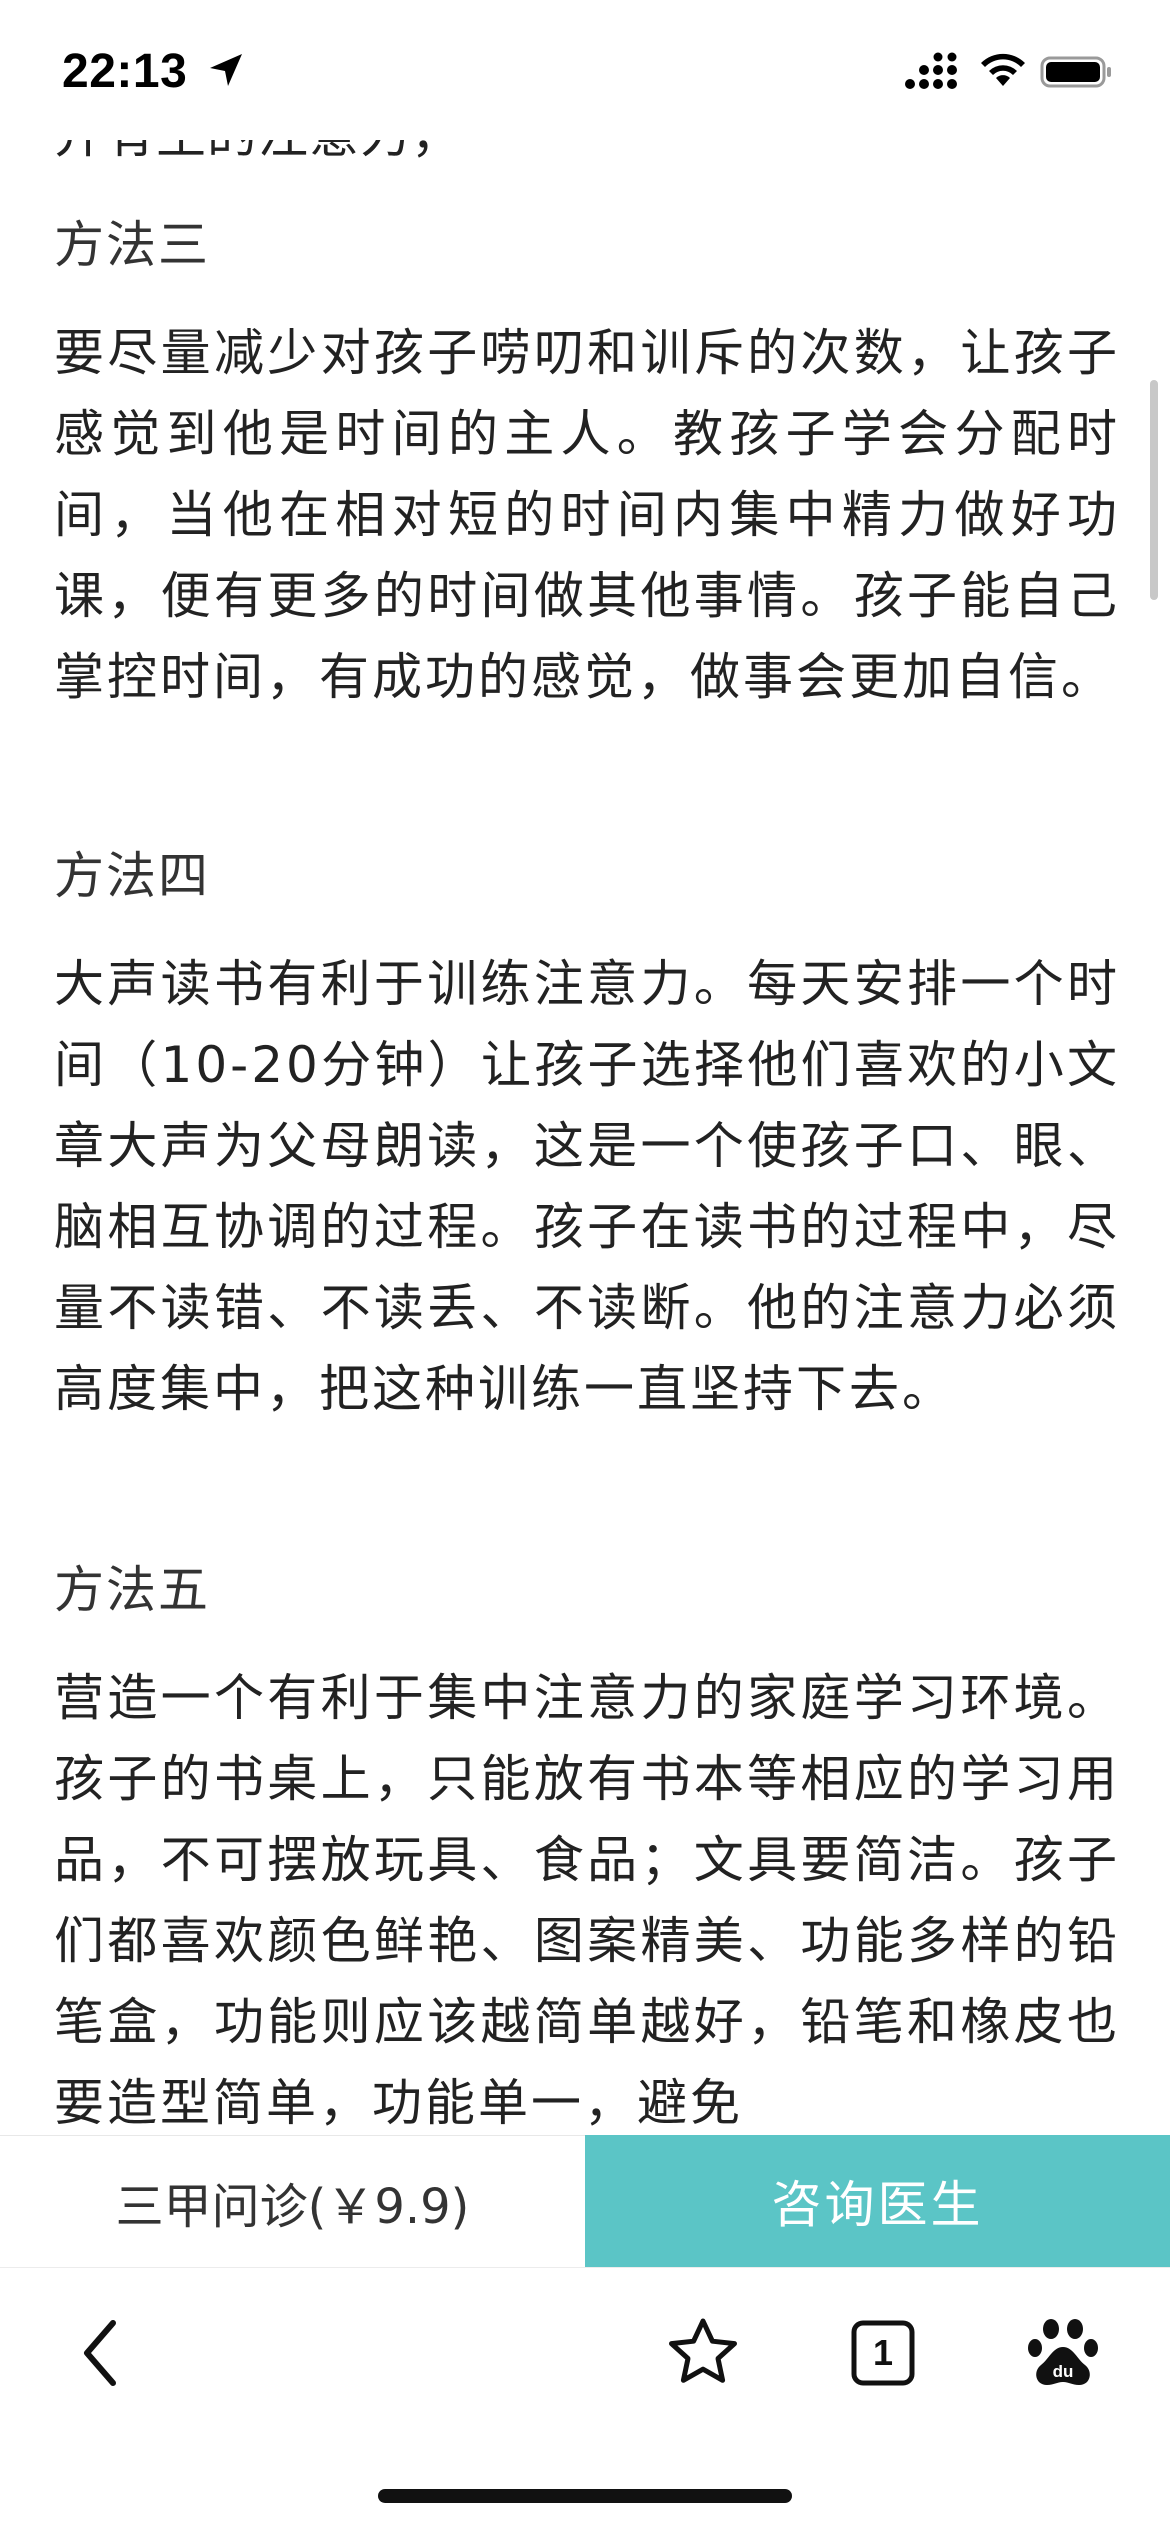 The image size is (1170, 2532). Describe the element at coordinates (132, 245) in the screenshot. I see `section-heading-3: 方法三` at that location.